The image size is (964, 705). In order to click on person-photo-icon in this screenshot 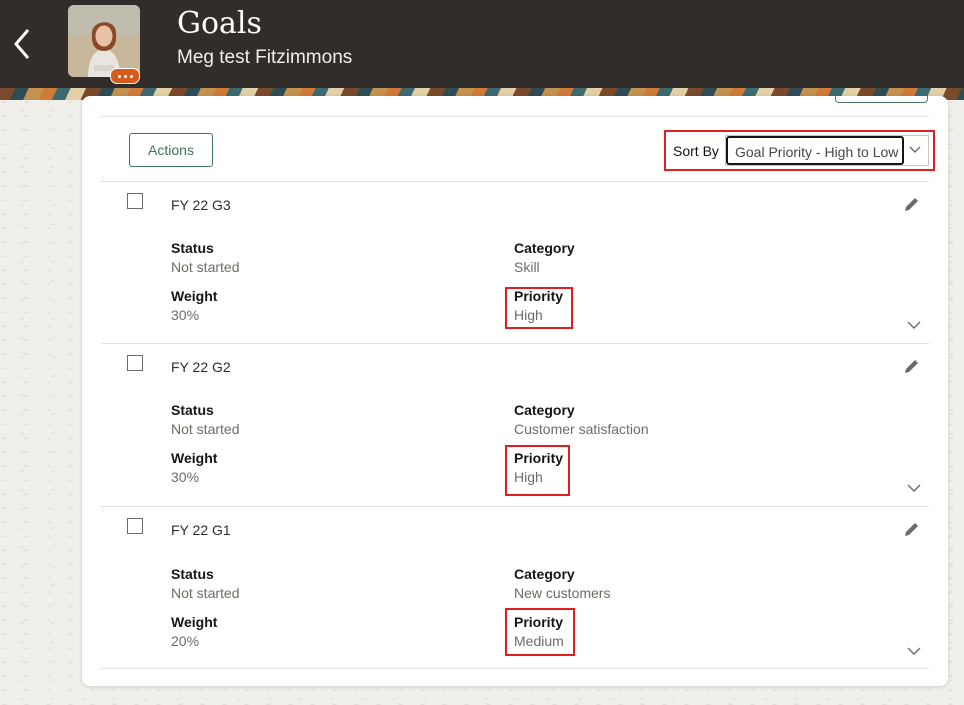, I will do `click(104, 41)`.